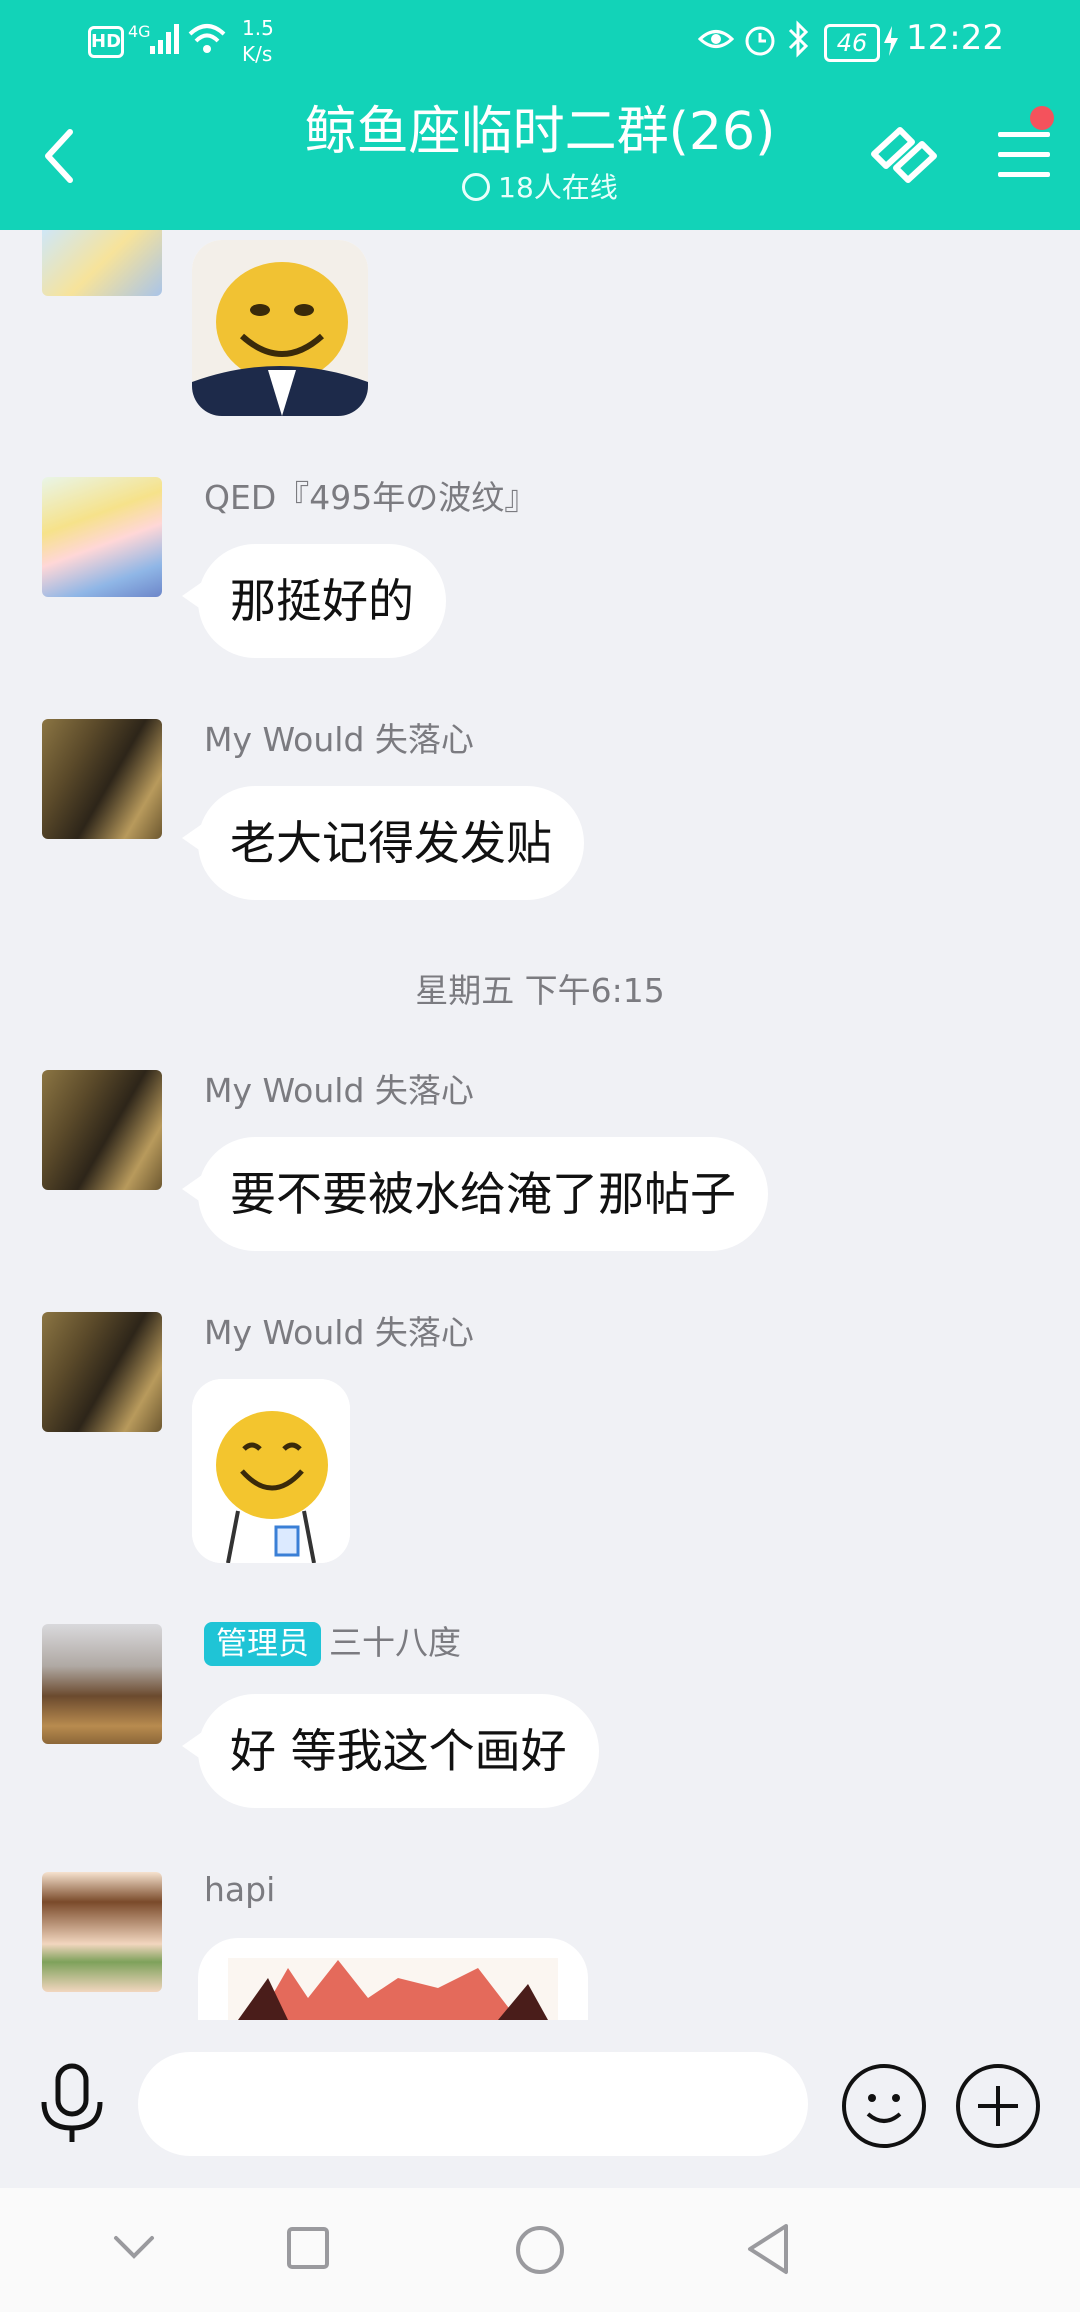  What do you see at coordinates (308, 2248) in the screenshot?
I see `nav-recents-icon` at bounding box center [308, 2248].